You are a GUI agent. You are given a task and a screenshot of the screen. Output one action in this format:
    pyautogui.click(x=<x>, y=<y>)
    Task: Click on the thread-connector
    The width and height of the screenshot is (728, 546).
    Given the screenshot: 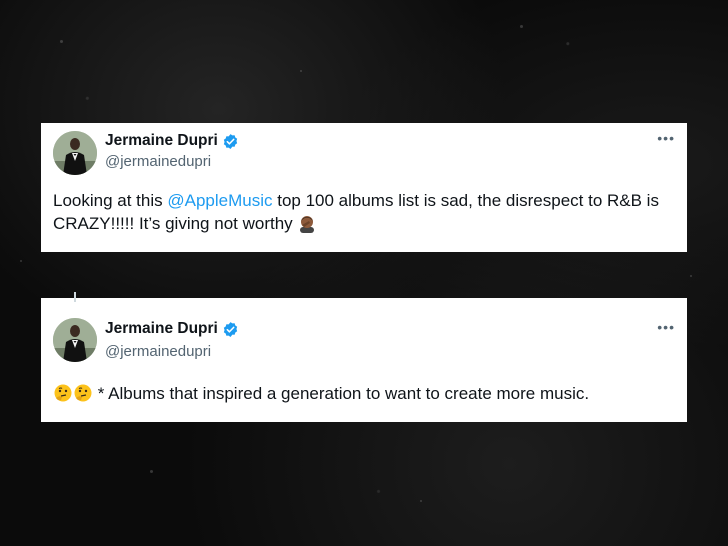 What is the action you would take?
    pyautogui.click(x=75, y=297)
    